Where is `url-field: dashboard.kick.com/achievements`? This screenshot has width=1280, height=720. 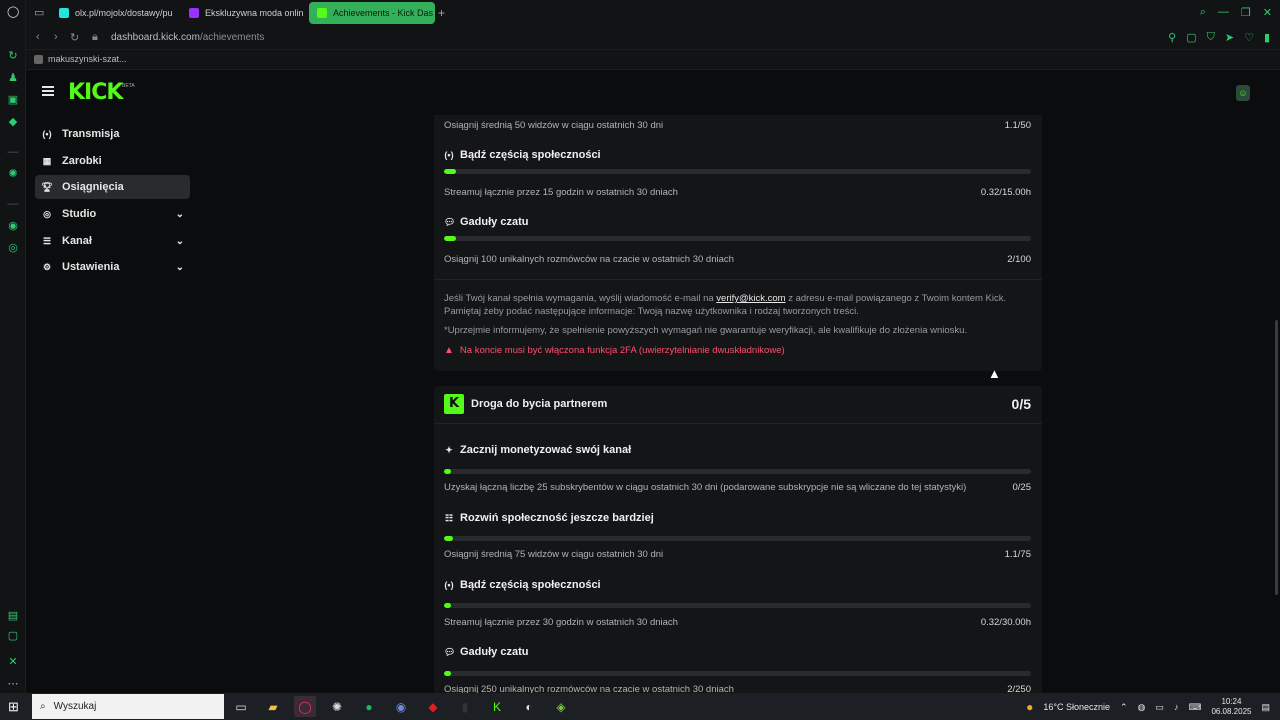
url-field: dashboard.kick.com/achievements is located at coordinates (187, 37).